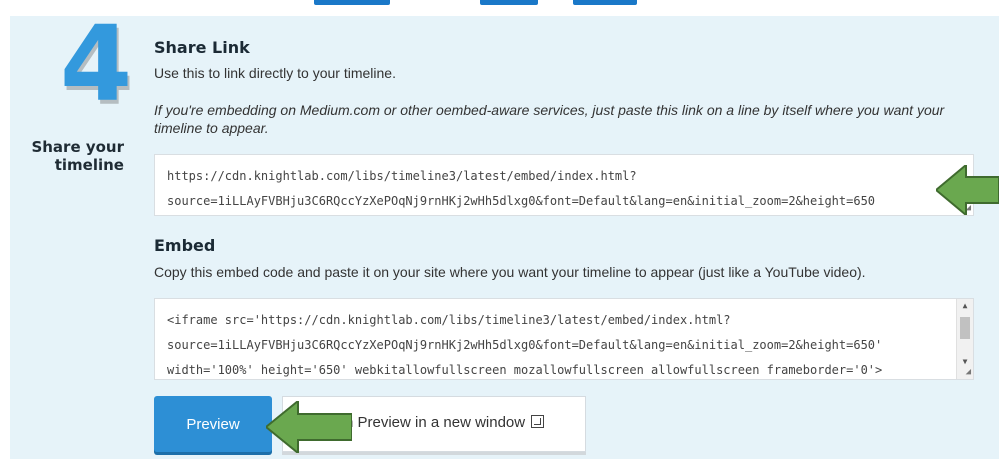  What do you see at coordinates (185, 245) in the screenshot?
I see `embed-heading: Embed` at bounding box center [185, 245].